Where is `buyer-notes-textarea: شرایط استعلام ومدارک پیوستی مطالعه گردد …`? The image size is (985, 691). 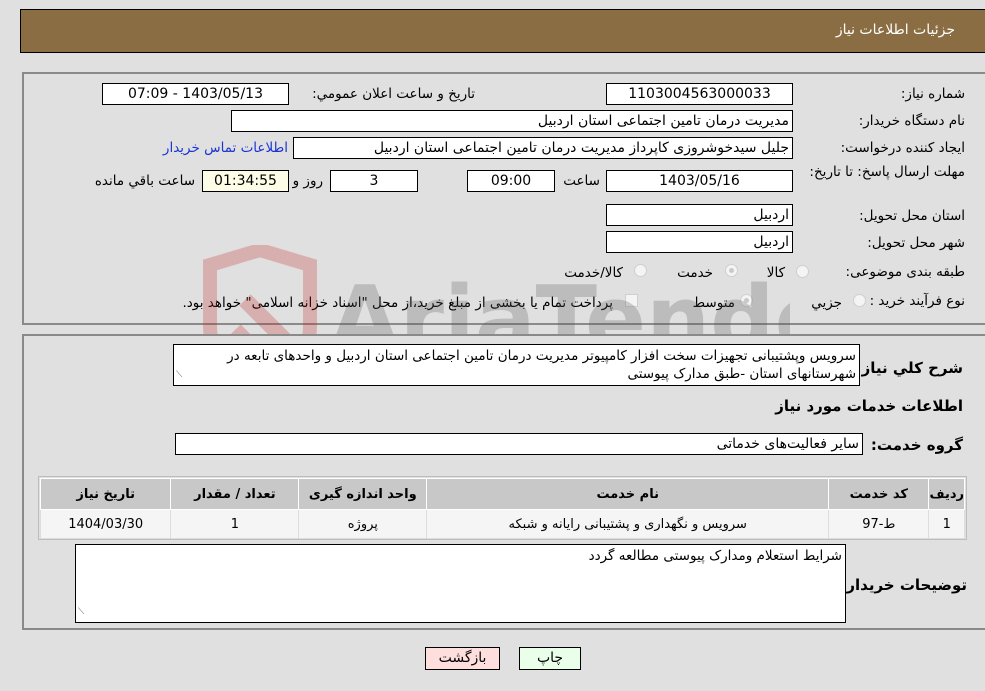
buyer-notes-textarea: شرایط استعلام ومدارک پیوستی مطالعه گردد … is located at coordinates (460, 583).